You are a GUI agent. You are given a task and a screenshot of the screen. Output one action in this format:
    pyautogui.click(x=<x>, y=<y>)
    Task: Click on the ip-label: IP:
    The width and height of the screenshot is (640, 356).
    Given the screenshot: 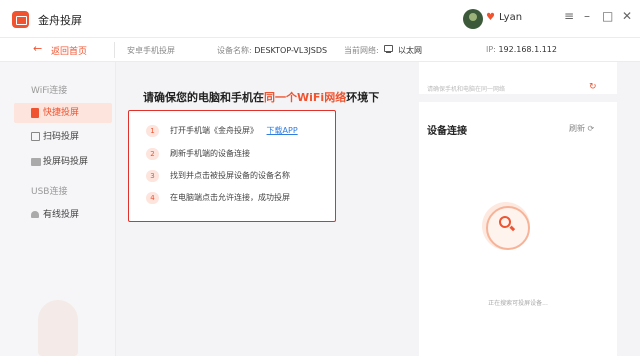 What is the action you would take?
    pyautogui.click(x=491, y=49)
    